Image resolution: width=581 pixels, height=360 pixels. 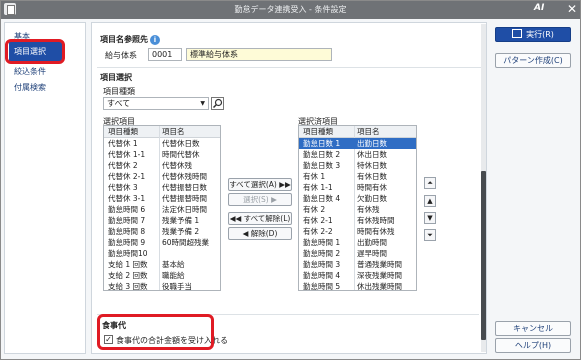 I want to click on highlight-frame-meal, so click(x=155, y=332).